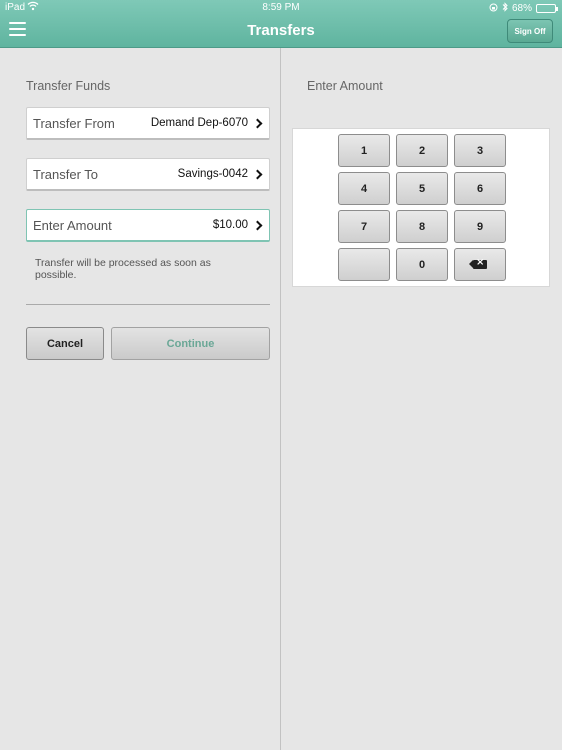 The height and width of the screenshot is (750, 562). I want to click on status-right: 68%, so click(523, 8).